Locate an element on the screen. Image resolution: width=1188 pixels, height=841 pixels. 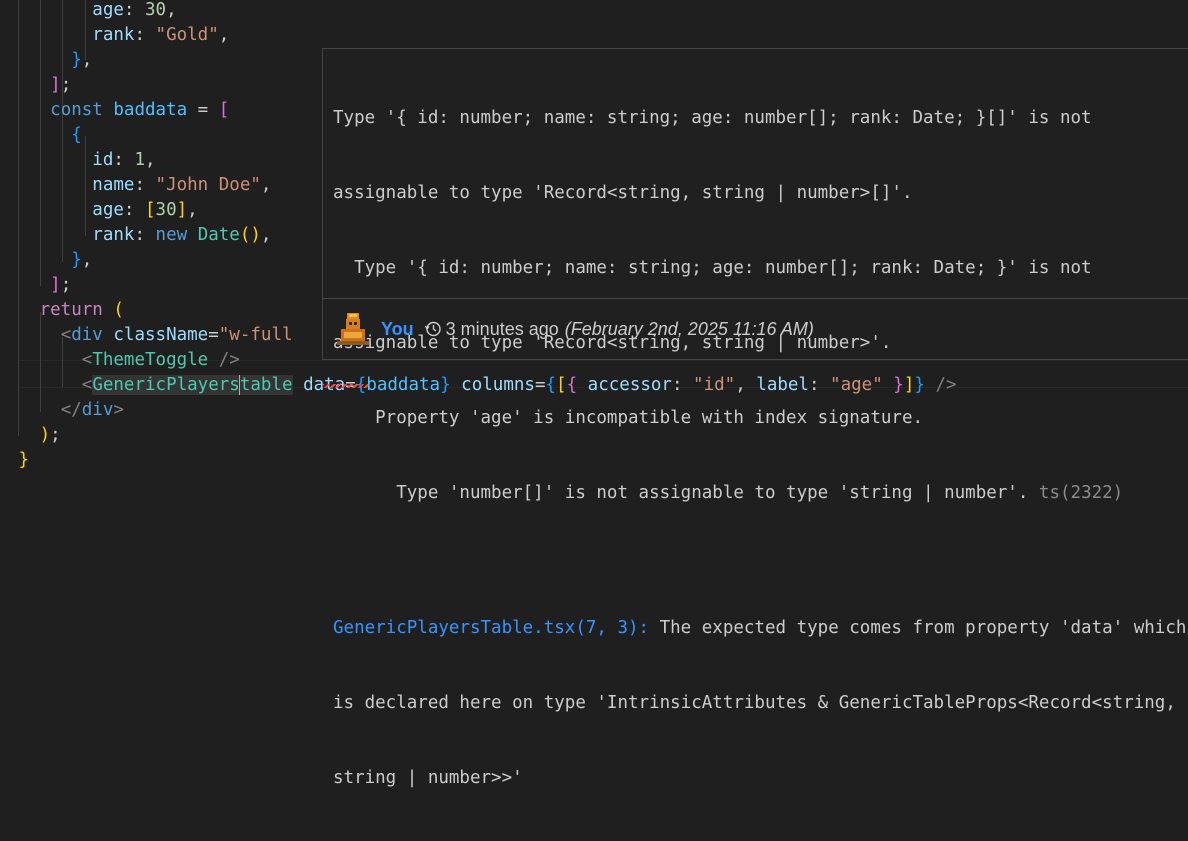
code-token: () is located at coordinates (250, 235).